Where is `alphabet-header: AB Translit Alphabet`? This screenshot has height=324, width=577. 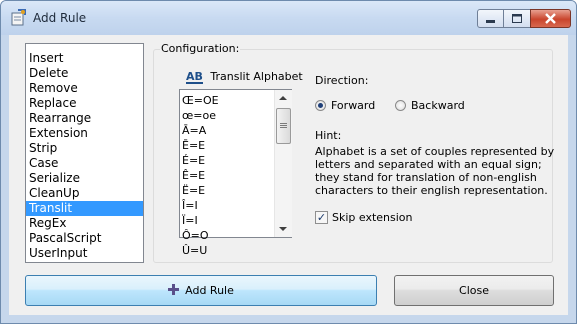
alphabet-header: AB Translit Alphabet is located at coordinates (244, 77).